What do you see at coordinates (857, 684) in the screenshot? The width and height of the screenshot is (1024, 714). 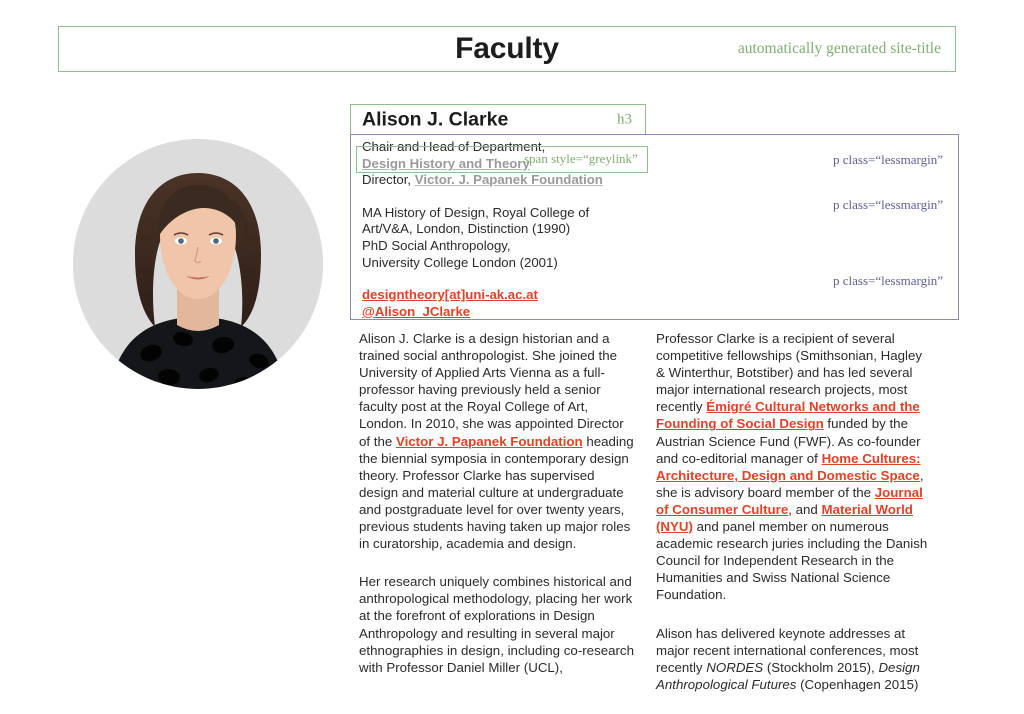 I see `bio-p4-seg3: (Copenhagen 2015)` at bounding box center [857, 684].